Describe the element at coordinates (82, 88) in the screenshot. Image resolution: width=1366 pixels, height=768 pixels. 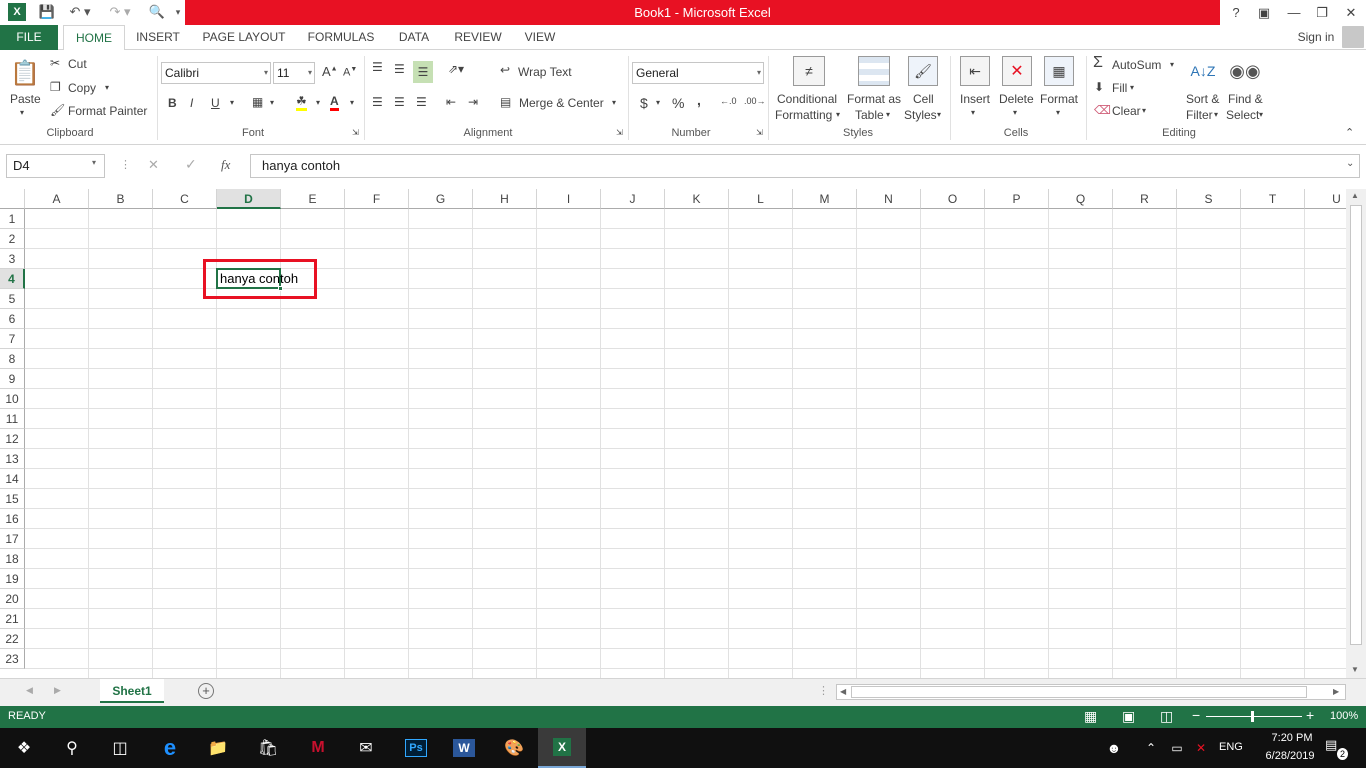
I see `copy-button: Copy` at that location.